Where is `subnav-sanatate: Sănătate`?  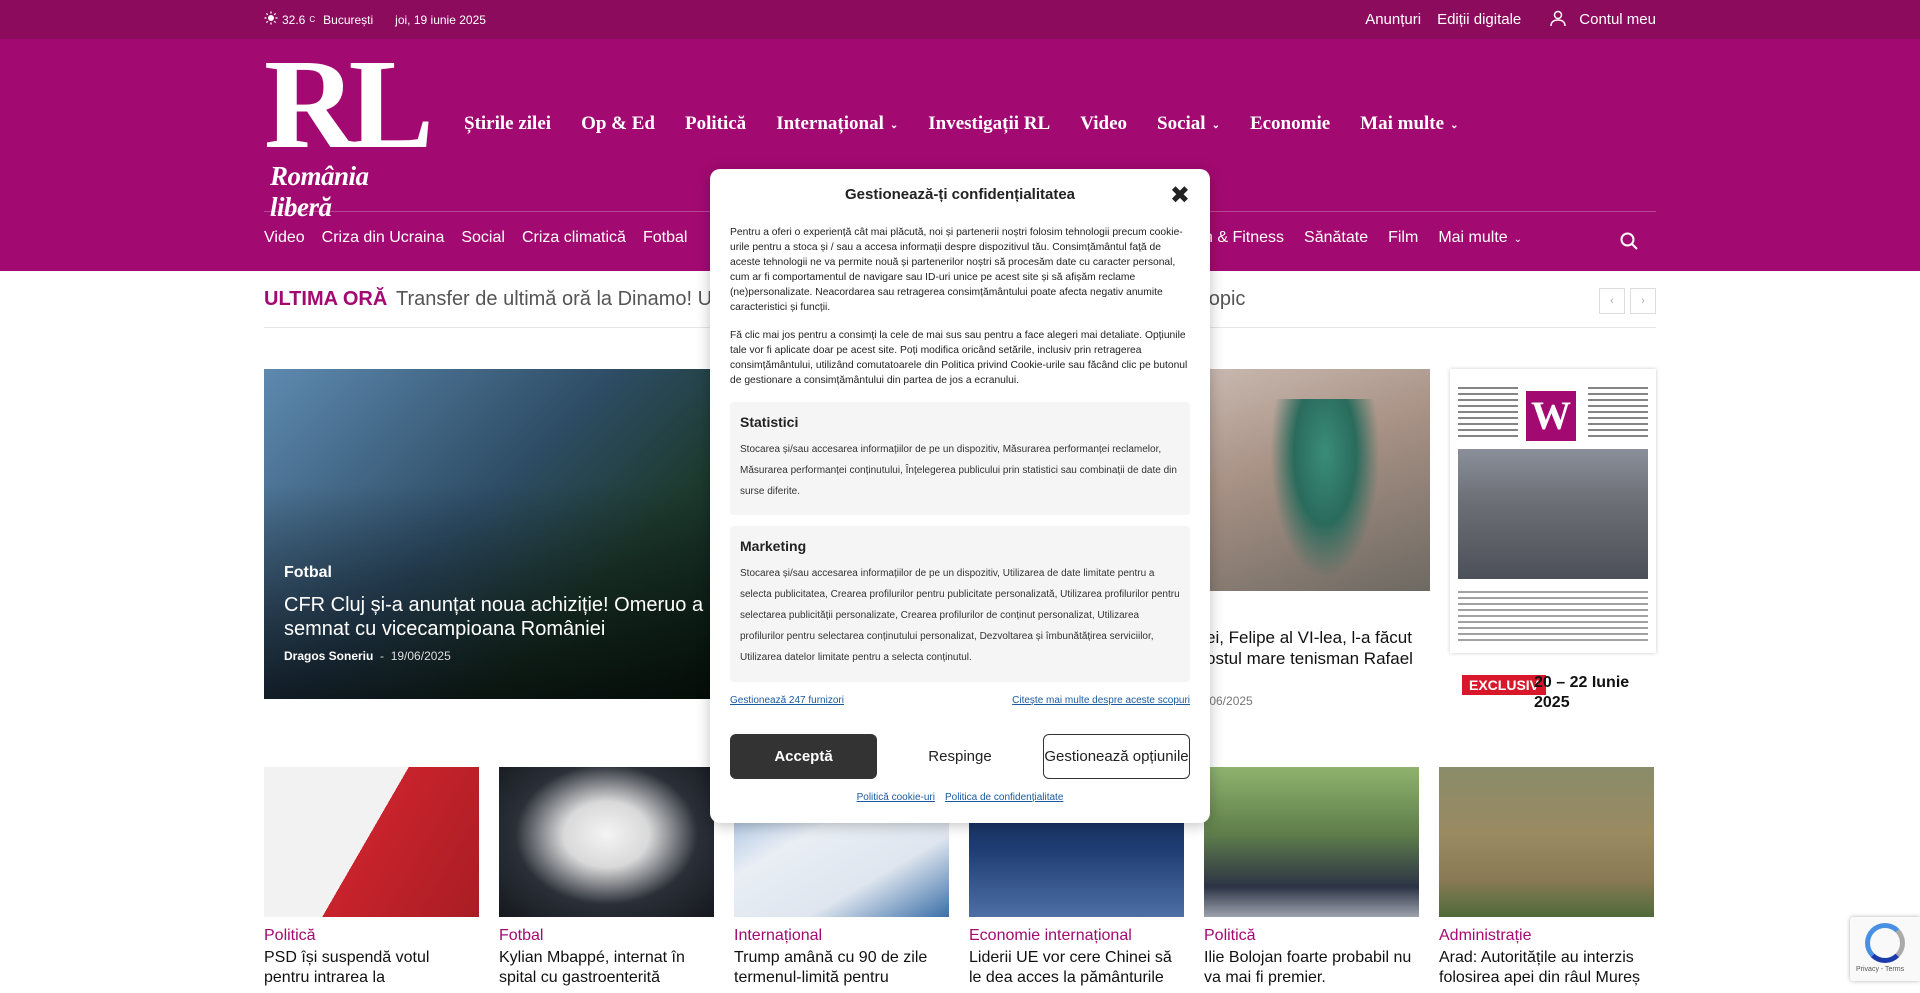
subnav-sanatate: Sănătate is located at coordinates (1336, 238).